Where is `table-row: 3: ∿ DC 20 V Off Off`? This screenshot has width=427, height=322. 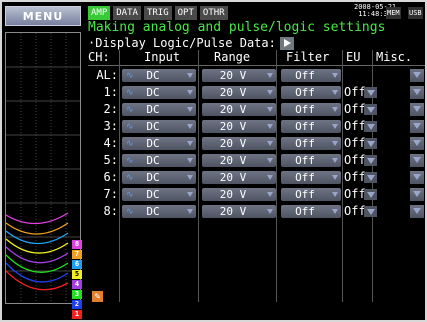 table-row: 3: ∿ DC 20 V Off Off is located at coordinates (256, 126).